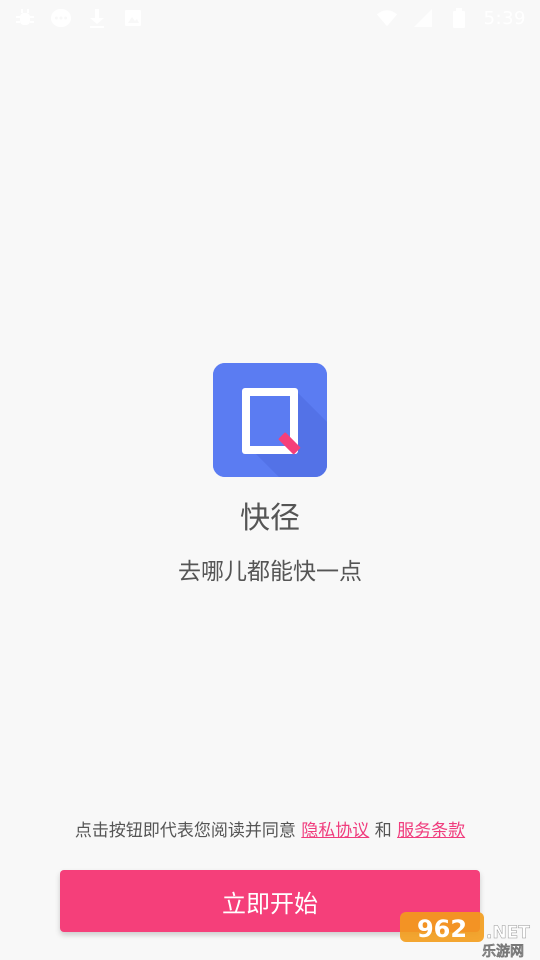 This screenshot has width=540, height=960. I want to click on watermark-suffix: .NET, so click(508, 933).